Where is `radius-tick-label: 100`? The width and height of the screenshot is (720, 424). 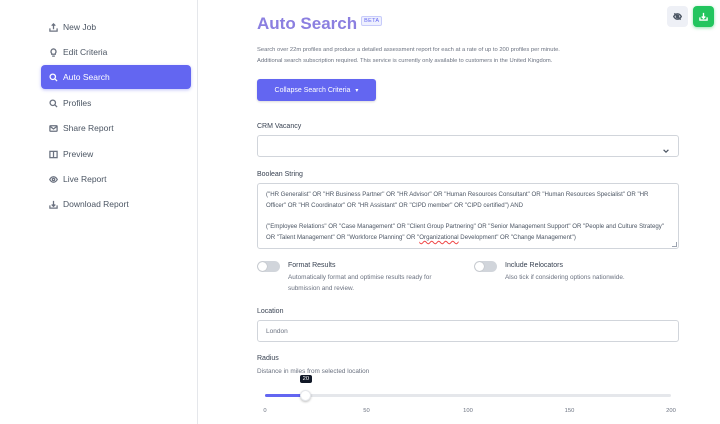
radius-tick-label: 100 is located at coordinates (468, 411).